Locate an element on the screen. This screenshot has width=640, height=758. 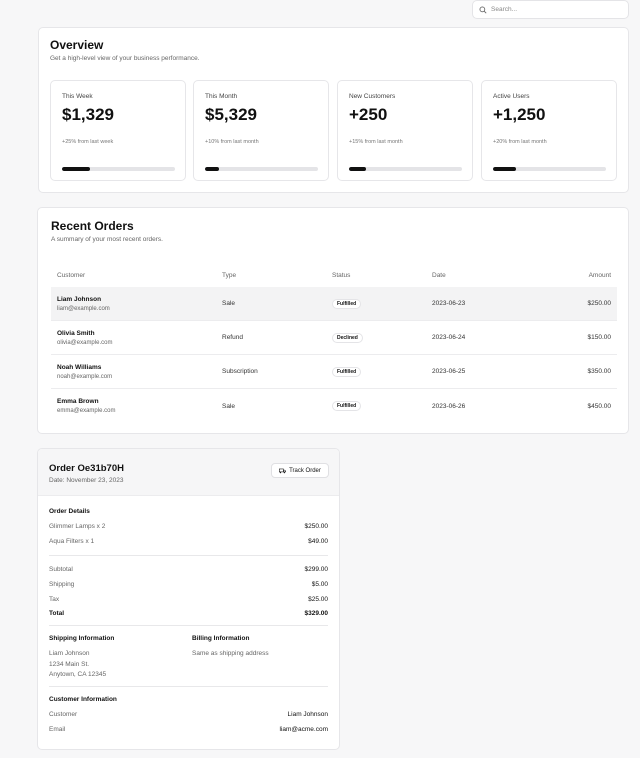
orders-table-header: Customer Type Status Date Amount is located at coordinates (334, 276).